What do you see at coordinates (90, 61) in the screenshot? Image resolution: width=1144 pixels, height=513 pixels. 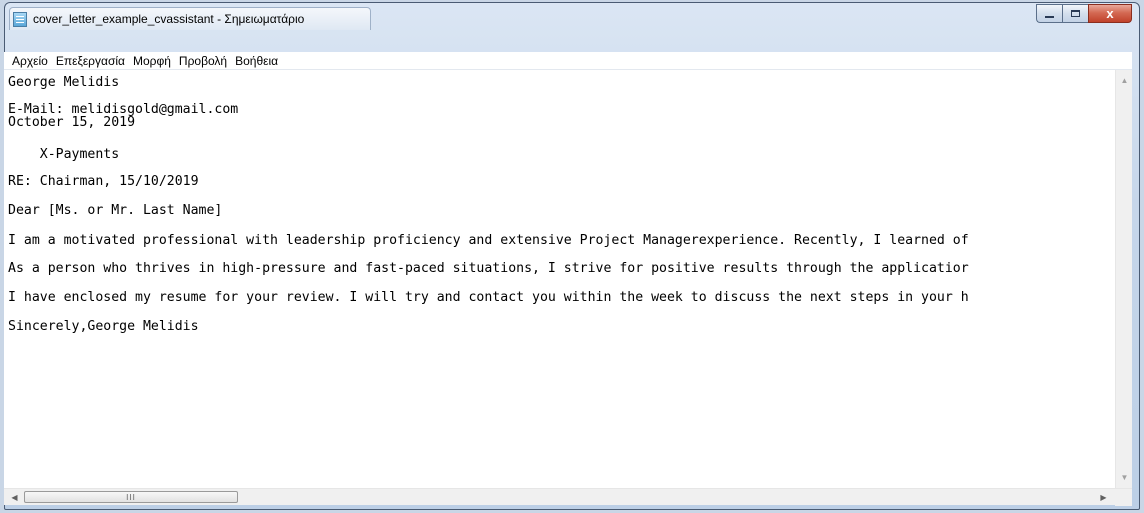 I see `menu-edit: Επεξεργασία` at bounding box center [90, 61].